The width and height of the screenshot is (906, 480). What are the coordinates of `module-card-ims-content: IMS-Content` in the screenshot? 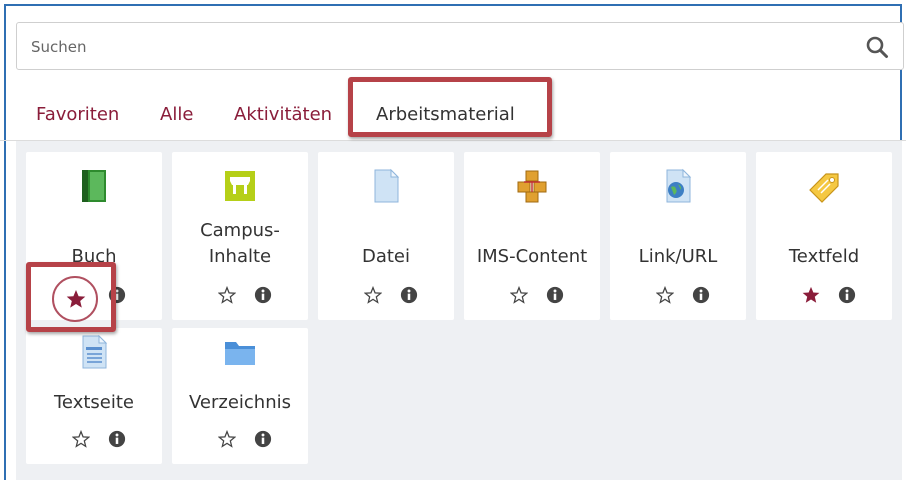 It's located at (532, 236).